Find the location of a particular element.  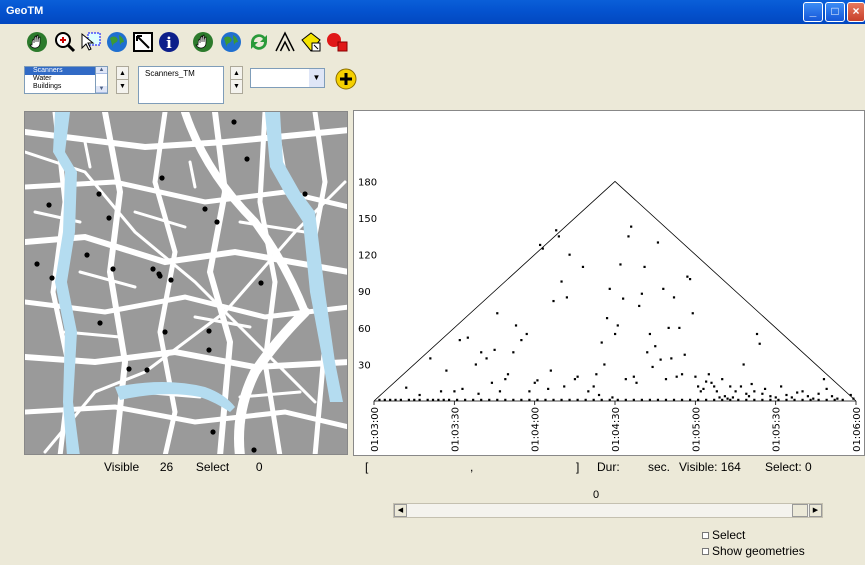

info-button: i is located at coordinates (169, 42).